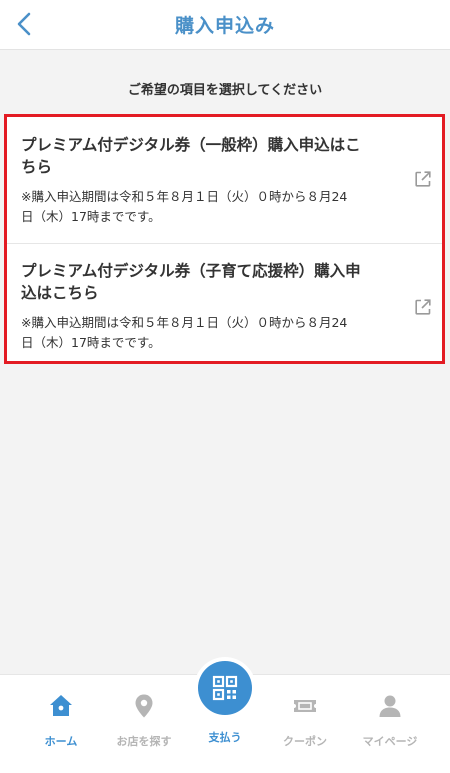  Describe the element at coordinates (209, 282) in the screenshot. I see `option-title: プレミアム付デジタル券（子育て応援枠）購入申 込はこちら` at that location.